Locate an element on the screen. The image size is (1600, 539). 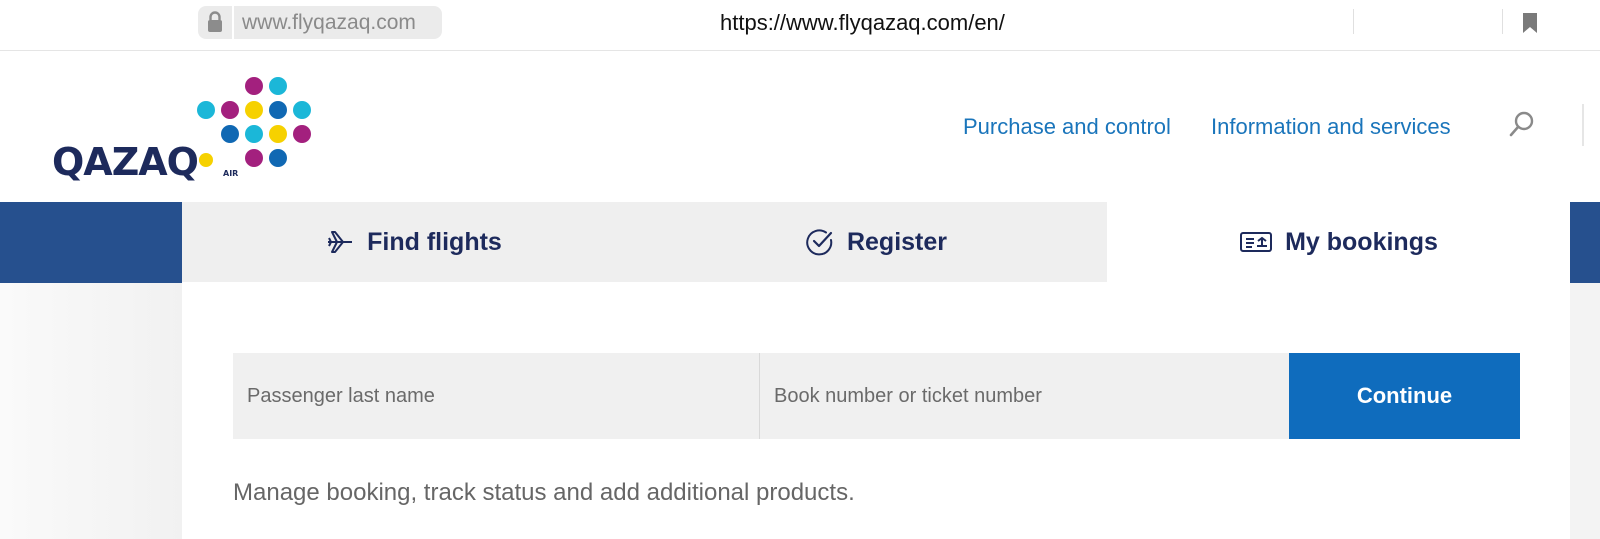
airplane-icon is located at coordinates (340, 242).